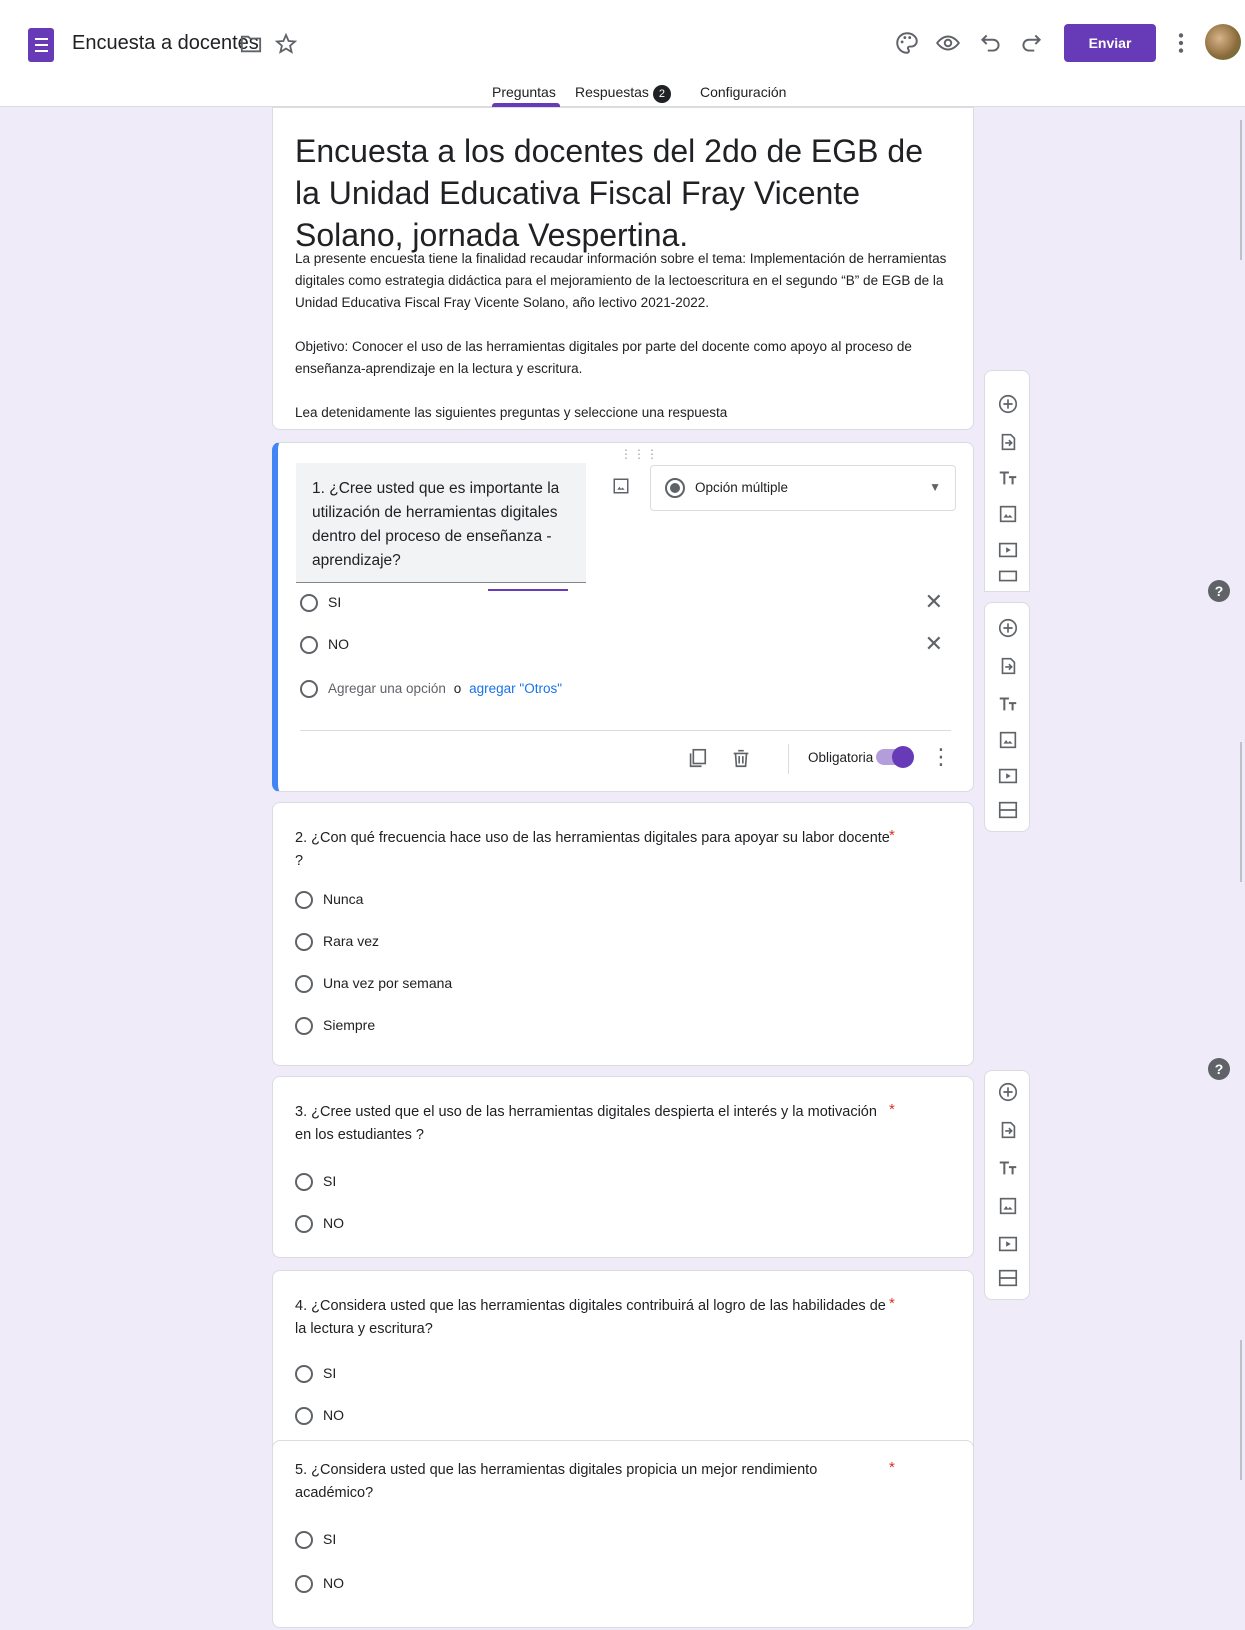 This screenshot has height=1630, width=1245. Describe the element at coordinates (1110, 43) in the screenshot. I see `send-button: Enviar` at that location.